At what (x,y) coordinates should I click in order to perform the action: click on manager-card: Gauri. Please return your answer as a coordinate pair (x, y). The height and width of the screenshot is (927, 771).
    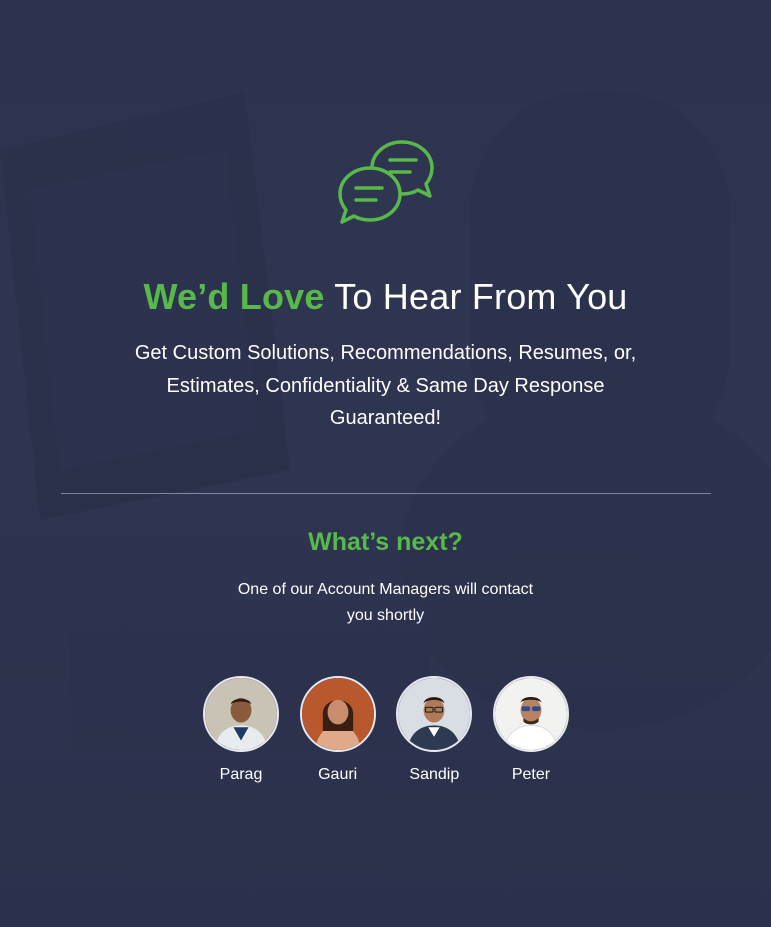
    Looking at the image, I should click on (338, 730).